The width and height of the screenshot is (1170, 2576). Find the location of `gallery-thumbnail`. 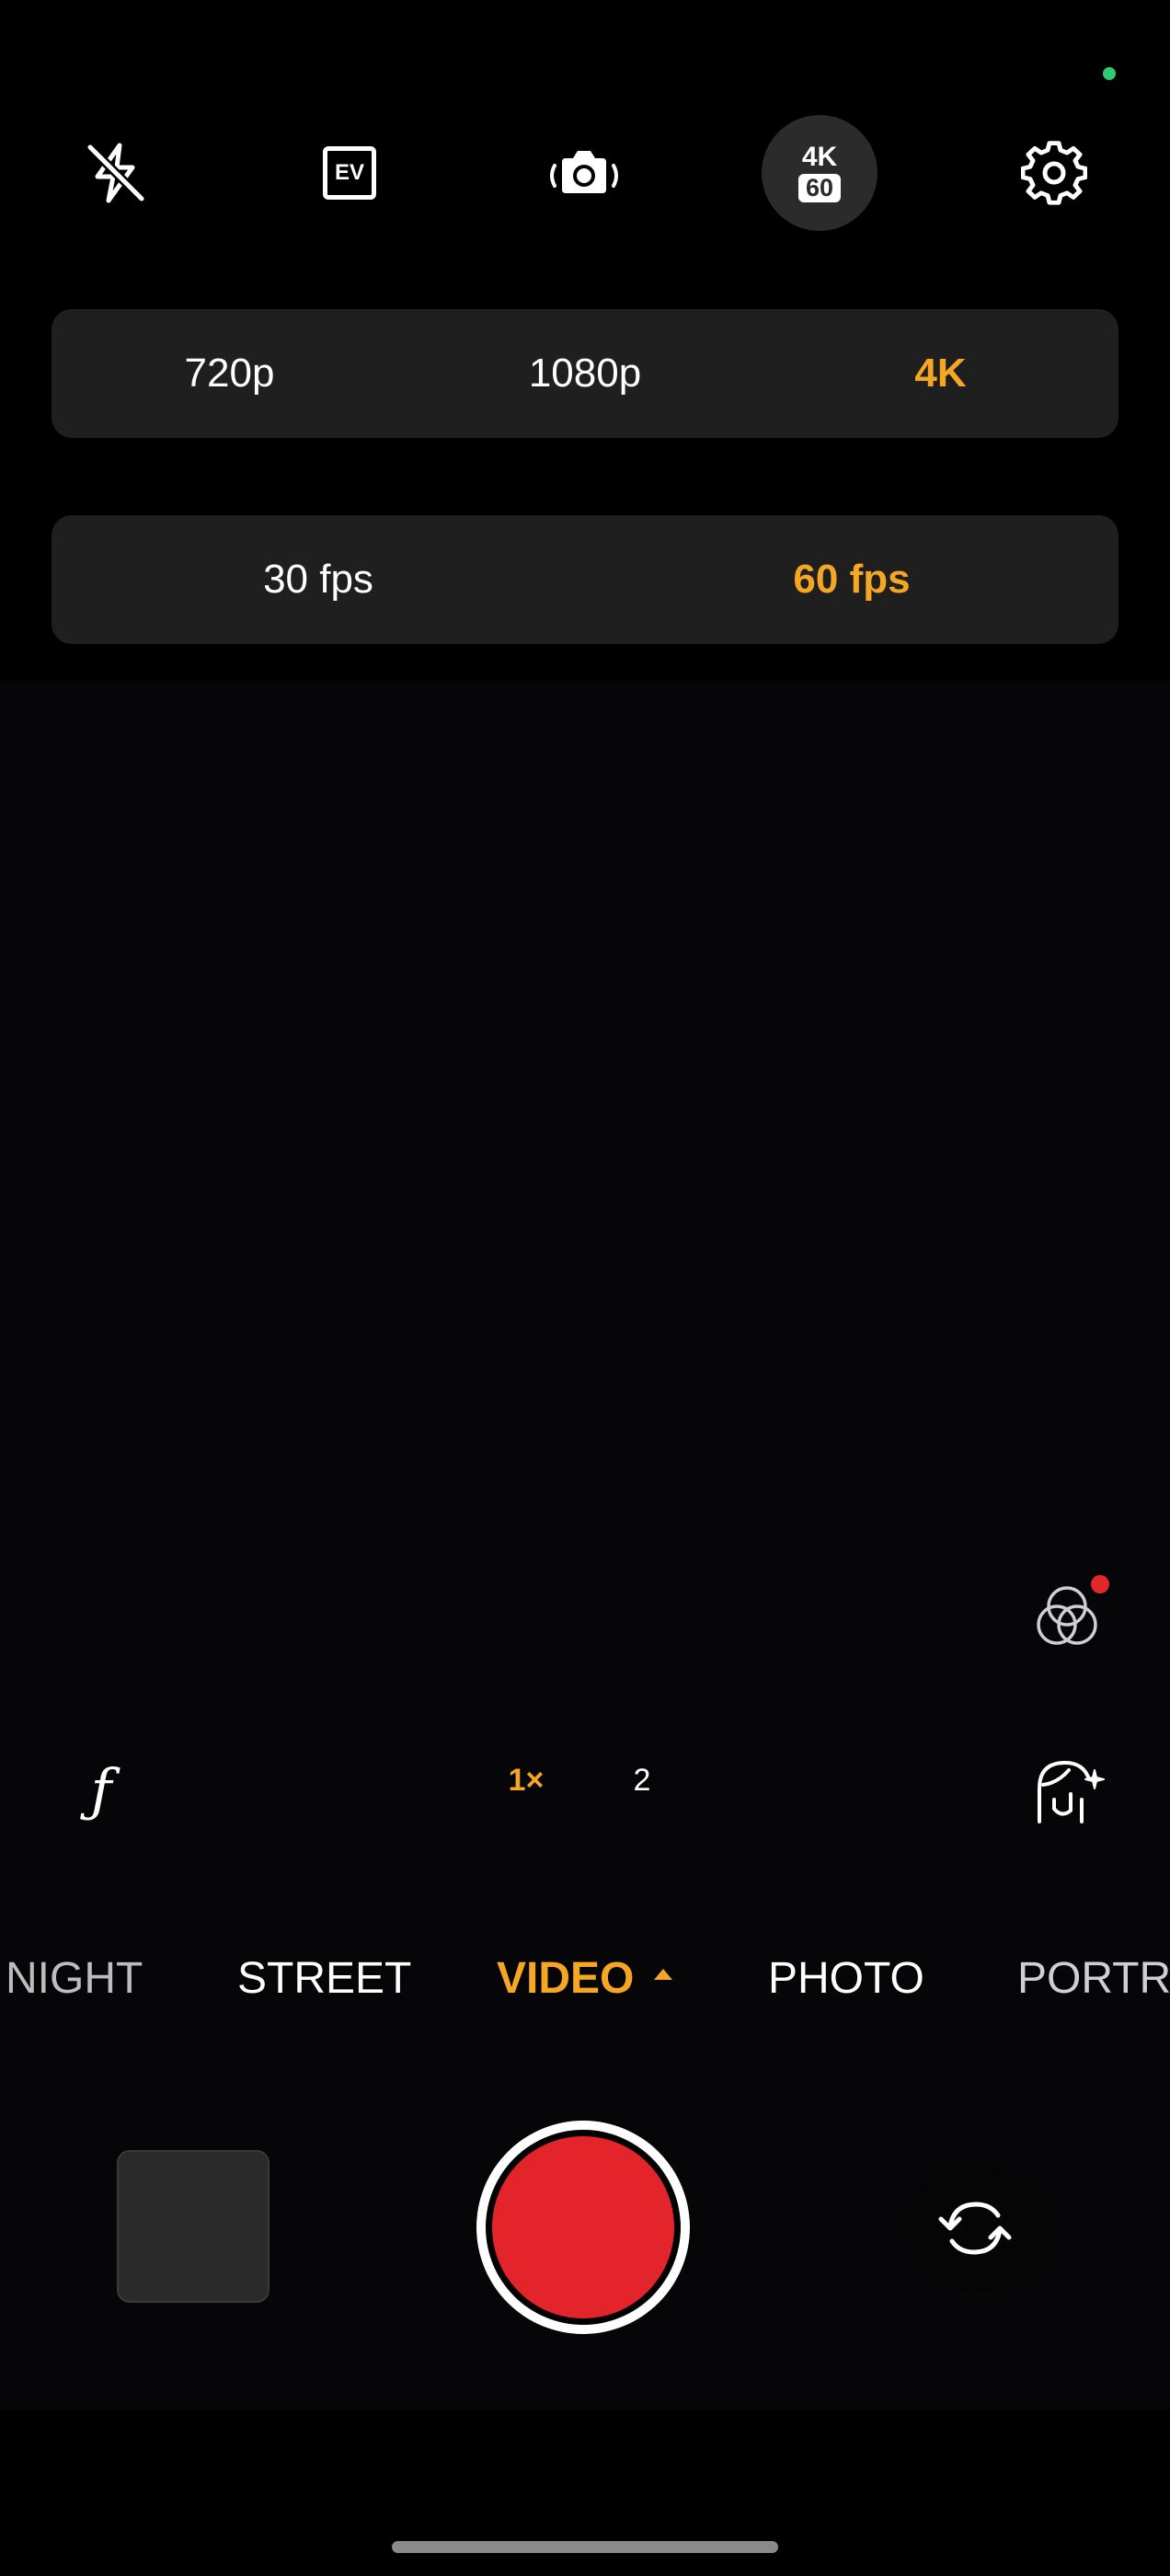

gallery-thumbnail is located at coordinates (193, 2226).